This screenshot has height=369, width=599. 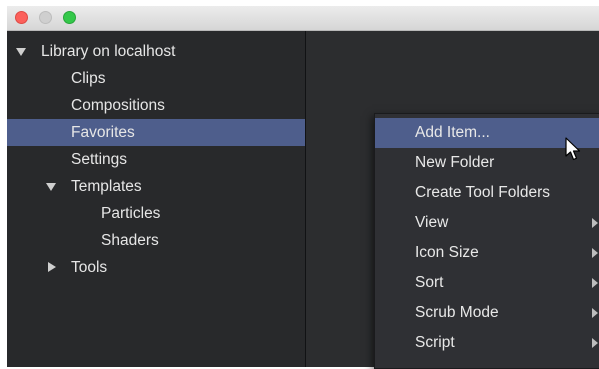 I want to click on menu-item-scrub-mode: Scrub Mode, so click(x=487, y=313).